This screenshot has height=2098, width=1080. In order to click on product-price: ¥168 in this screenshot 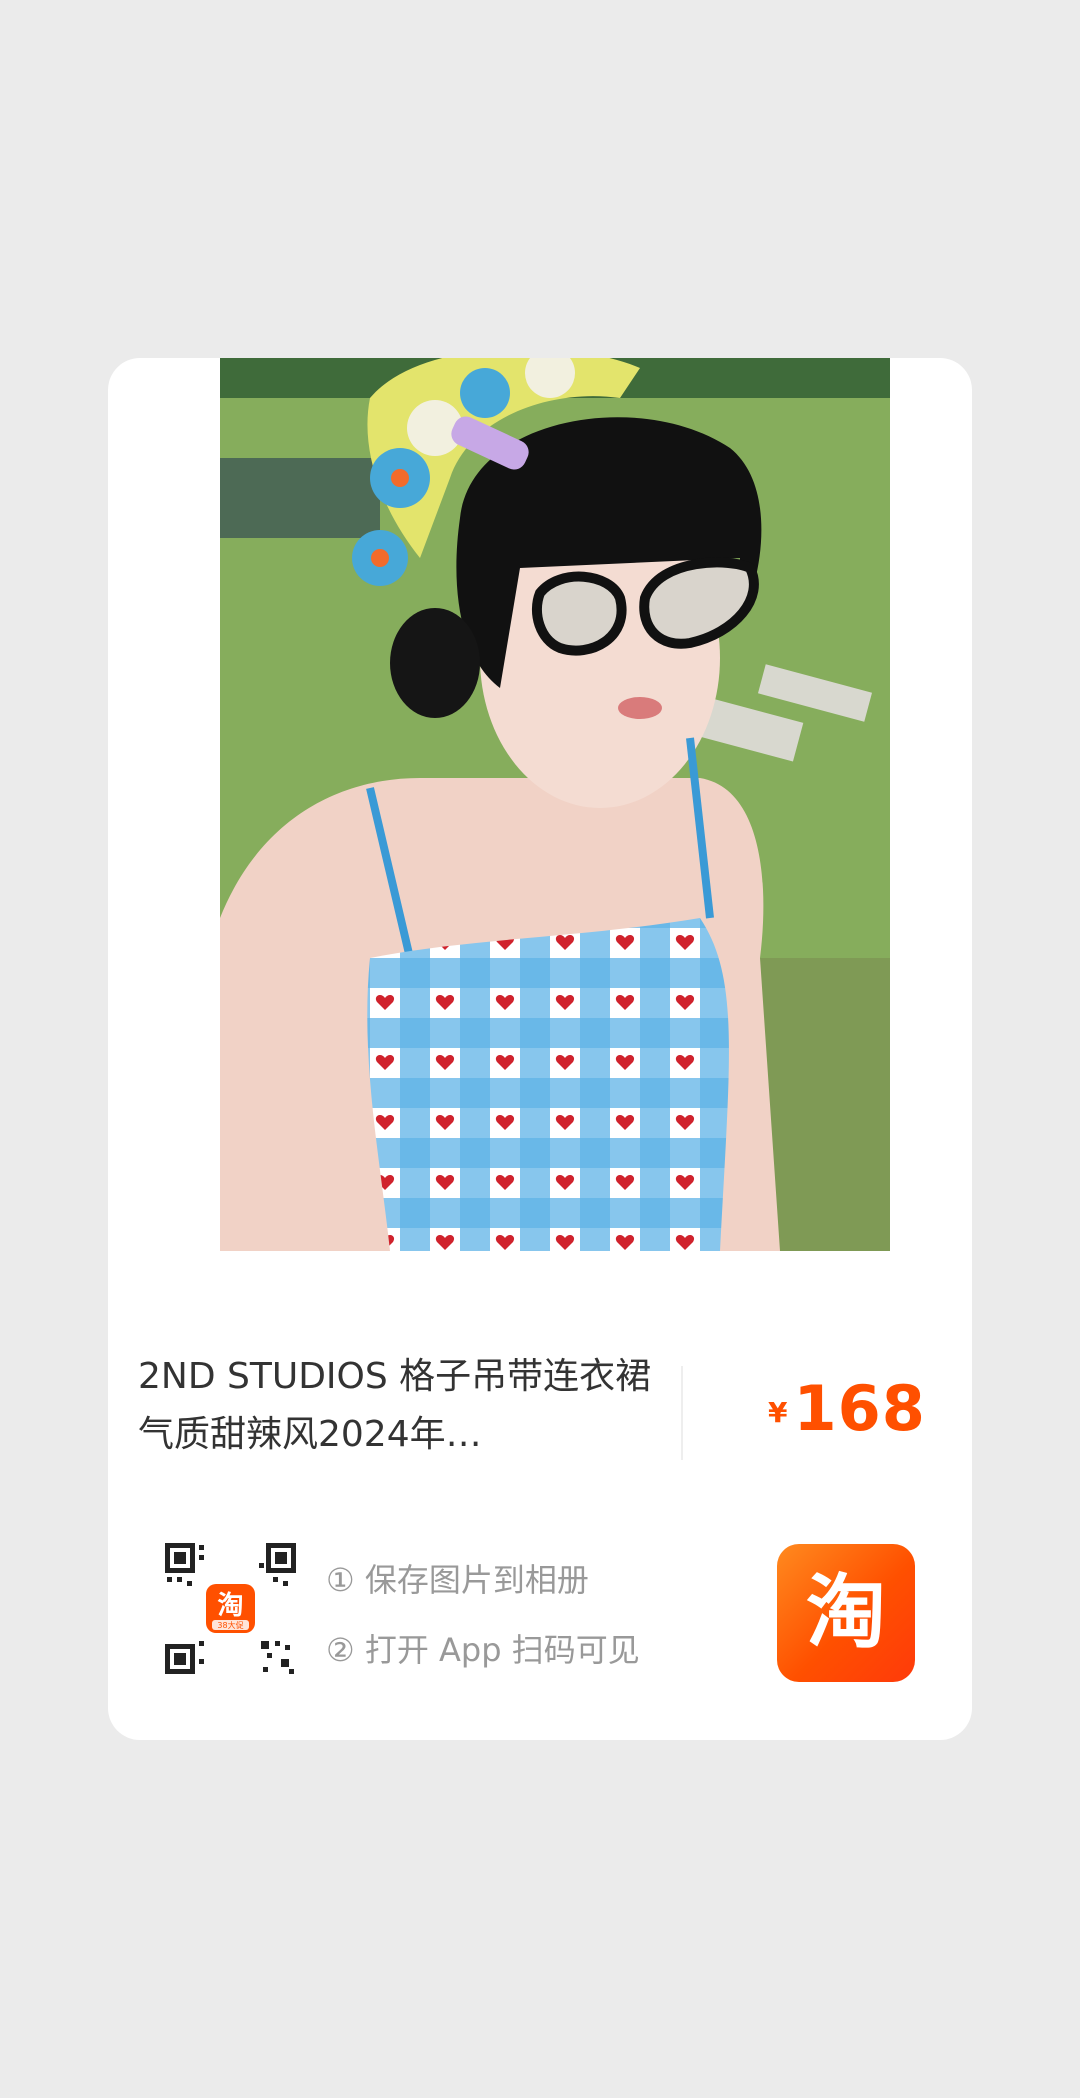, I will do `click(847, 1408)`.